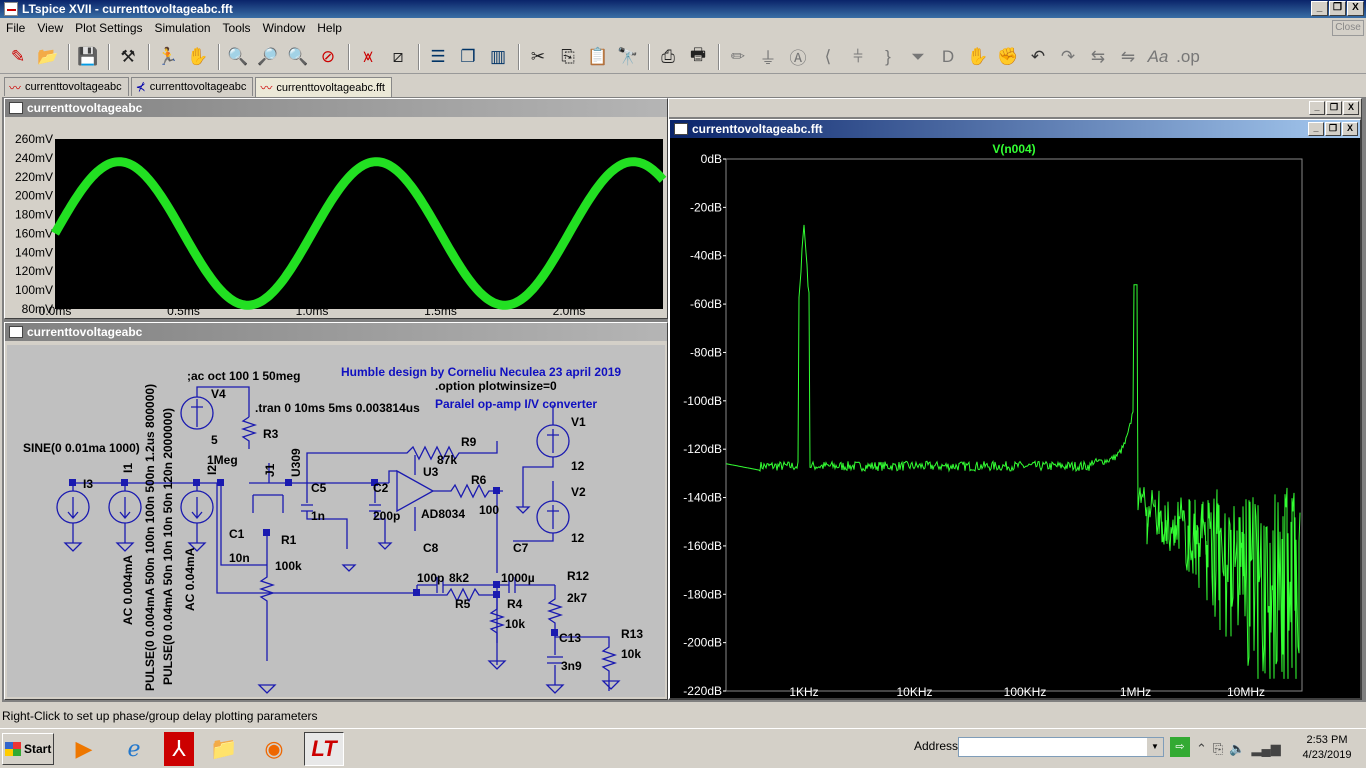  Describe the element at coordinates (515, 624) in the screenshot. I see `r4-value: 10k` at that location.